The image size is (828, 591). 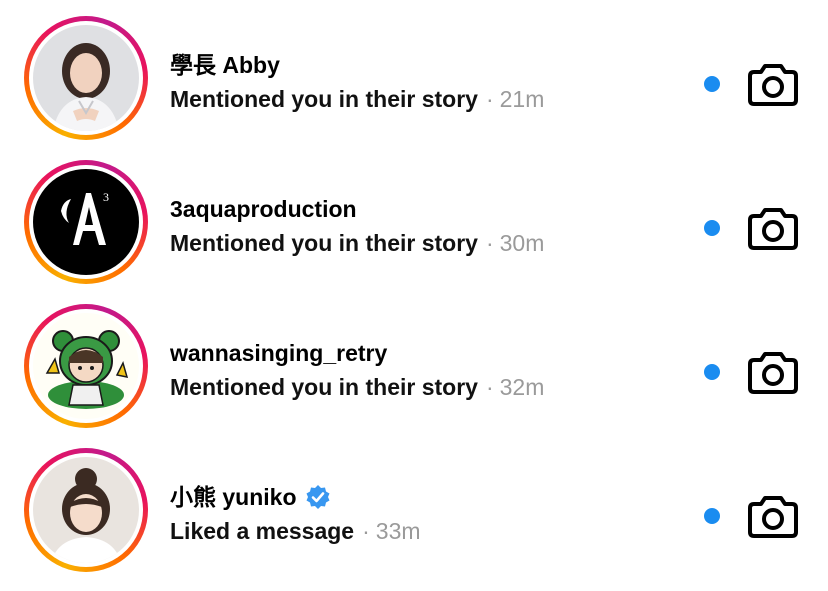 I want to click on timestamp: 32m, so click(x=522, y=387).